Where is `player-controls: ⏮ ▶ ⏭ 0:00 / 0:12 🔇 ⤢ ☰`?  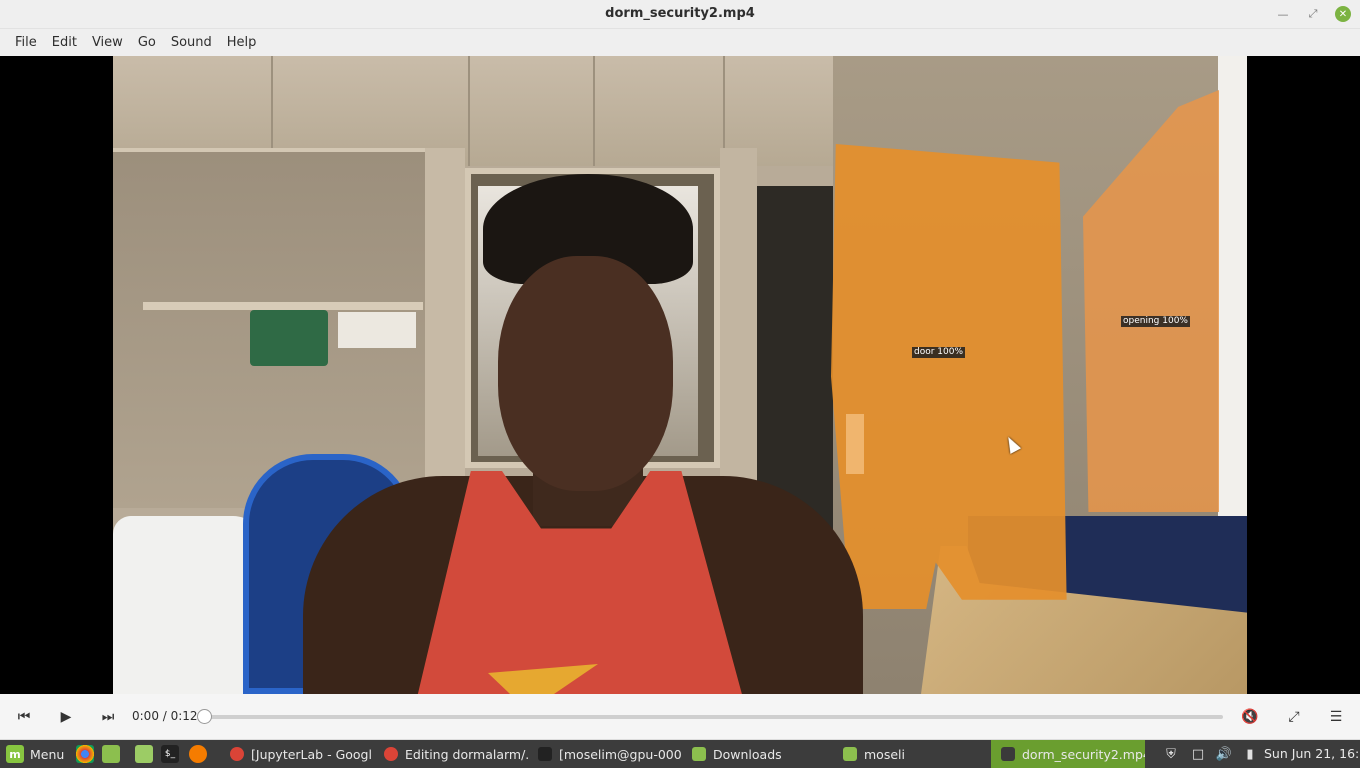
player-controls: ⏮ ▶ ⏭ 0:00 / 0:12 🔇 ⤢ ☰ is located at coordinates (680, 717).